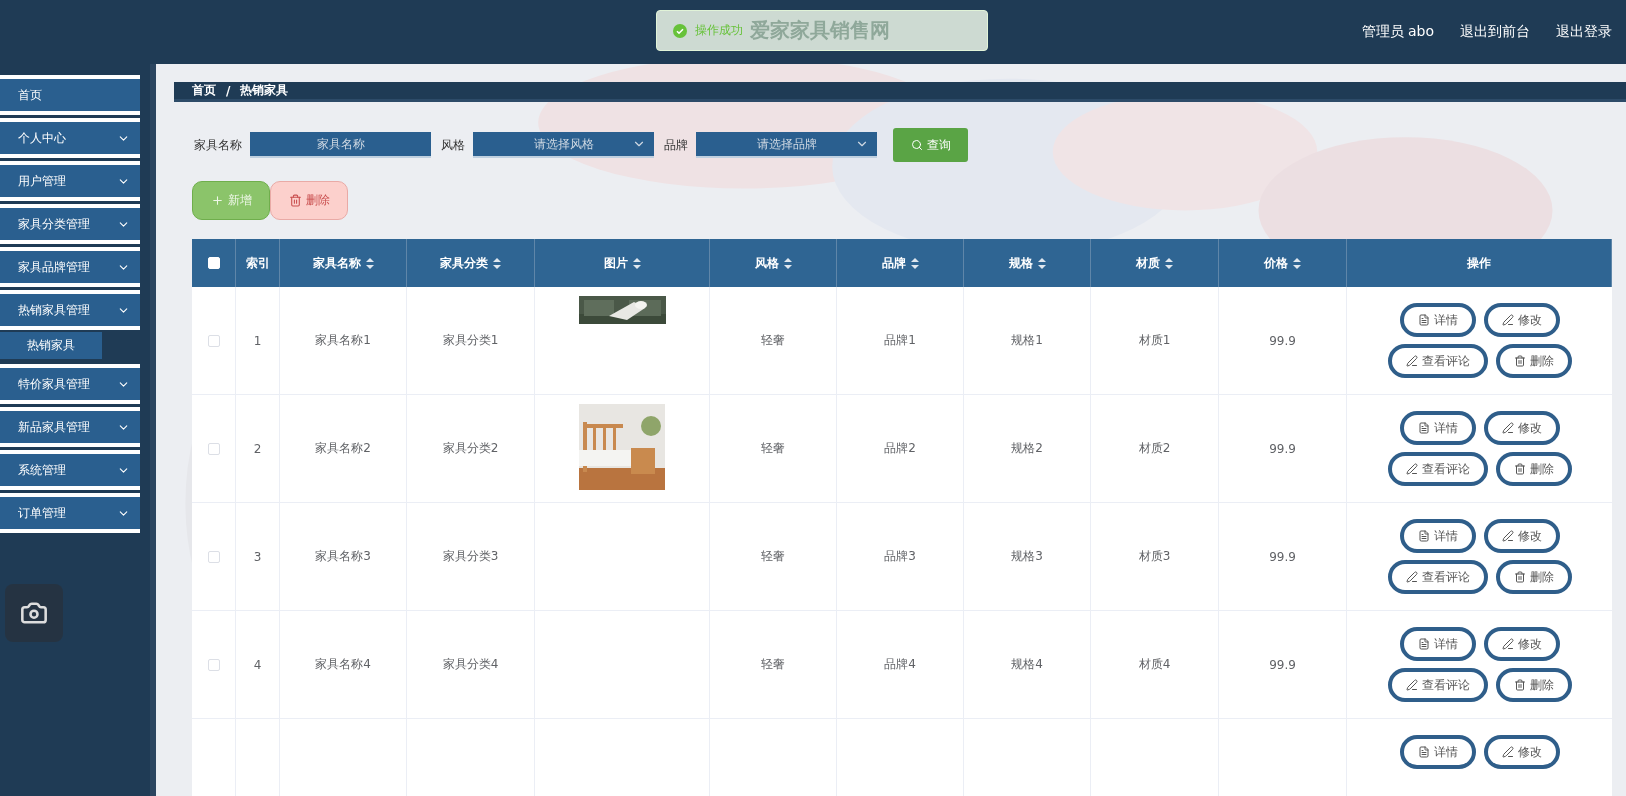  I want to click on success-icon, so click(680, 30).